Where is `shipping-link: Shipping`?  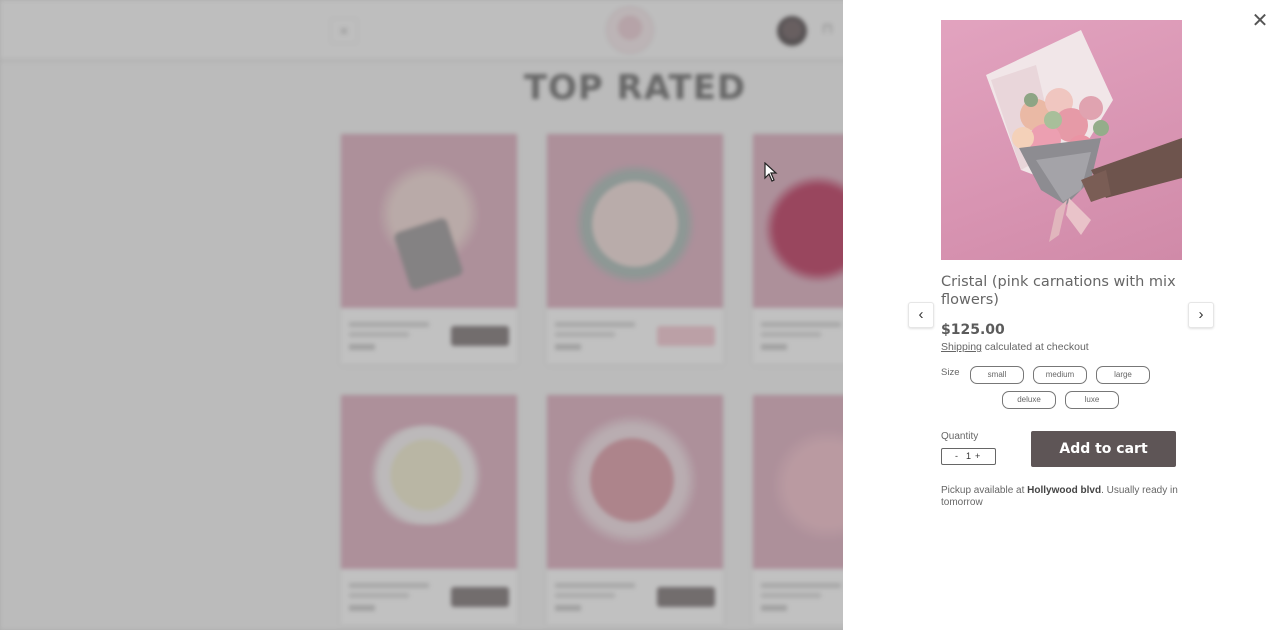
shipping-link: Shipping is located at coordinates (961, 347).